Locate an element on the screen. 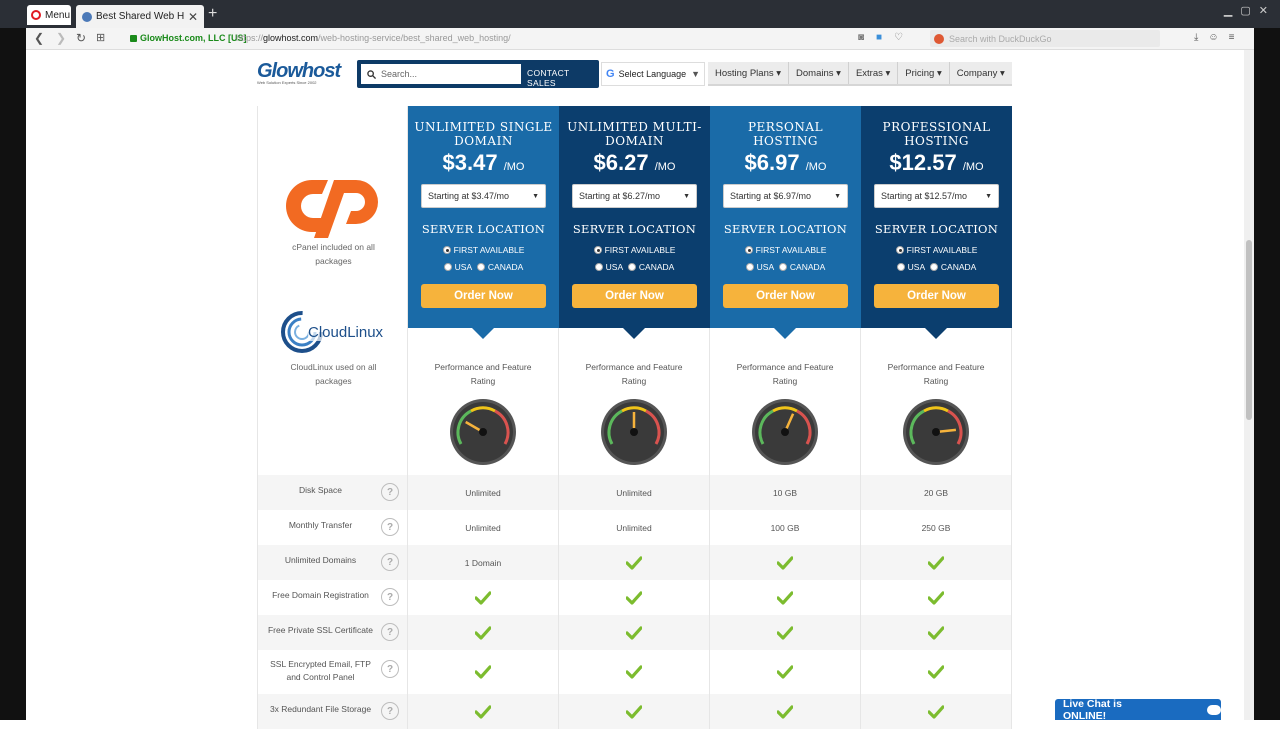 The width and height of the screenshot is (1280, 729). nav-domains: Domains ▾ is located at coordinates (819, 73).